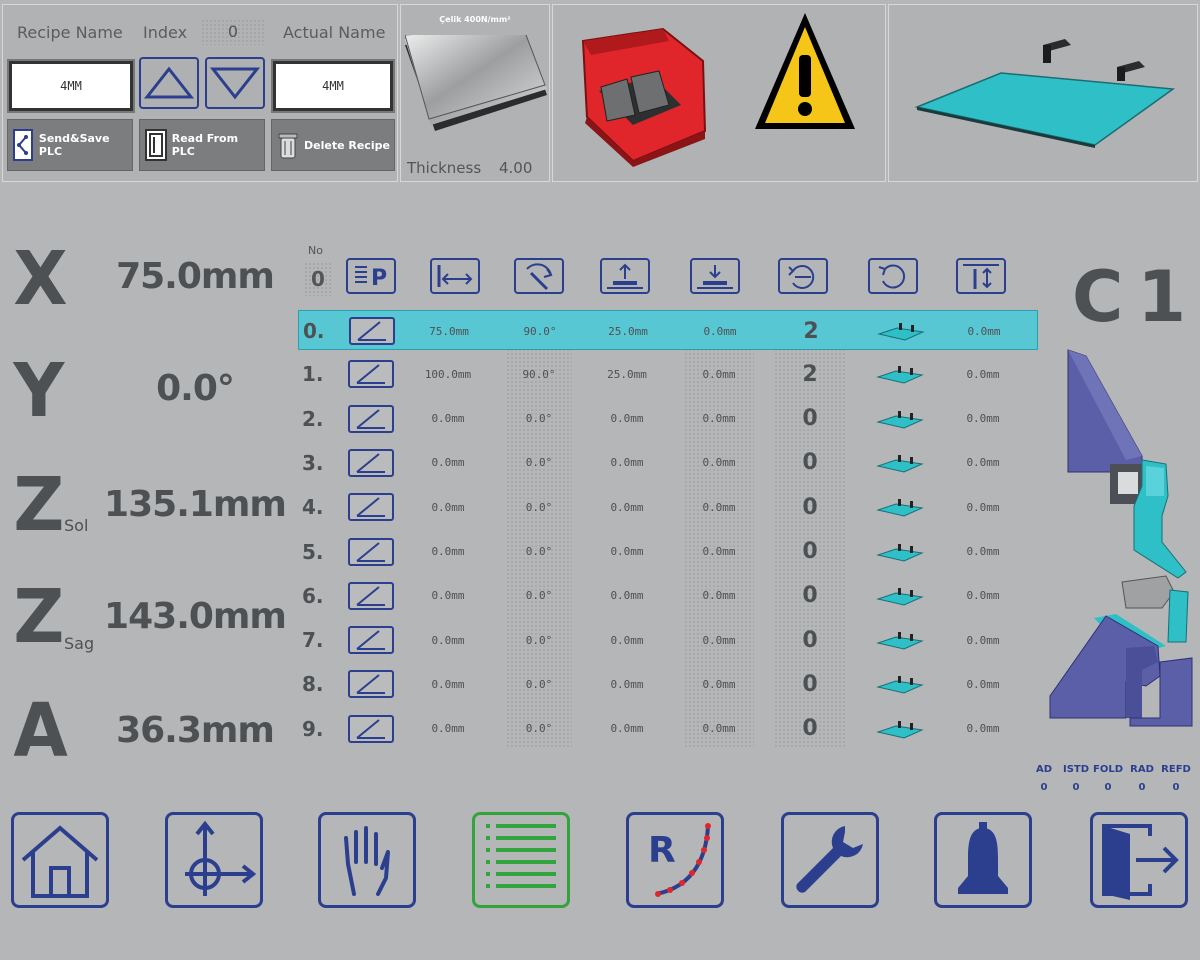 The width and height of the screenshot is (1200, 960). Describe the element at coordinates (235, 83) in the screenshot. I see `index-down-button` at that location.